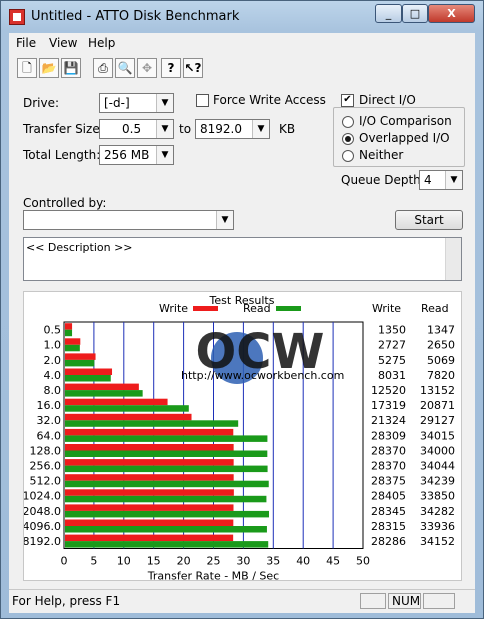 The image size is (484, 619). What do you see at coordinates (136, 103) in the screenshot?
I see `drive-select: [-d-] ▼` at bounding box center [136, 103].